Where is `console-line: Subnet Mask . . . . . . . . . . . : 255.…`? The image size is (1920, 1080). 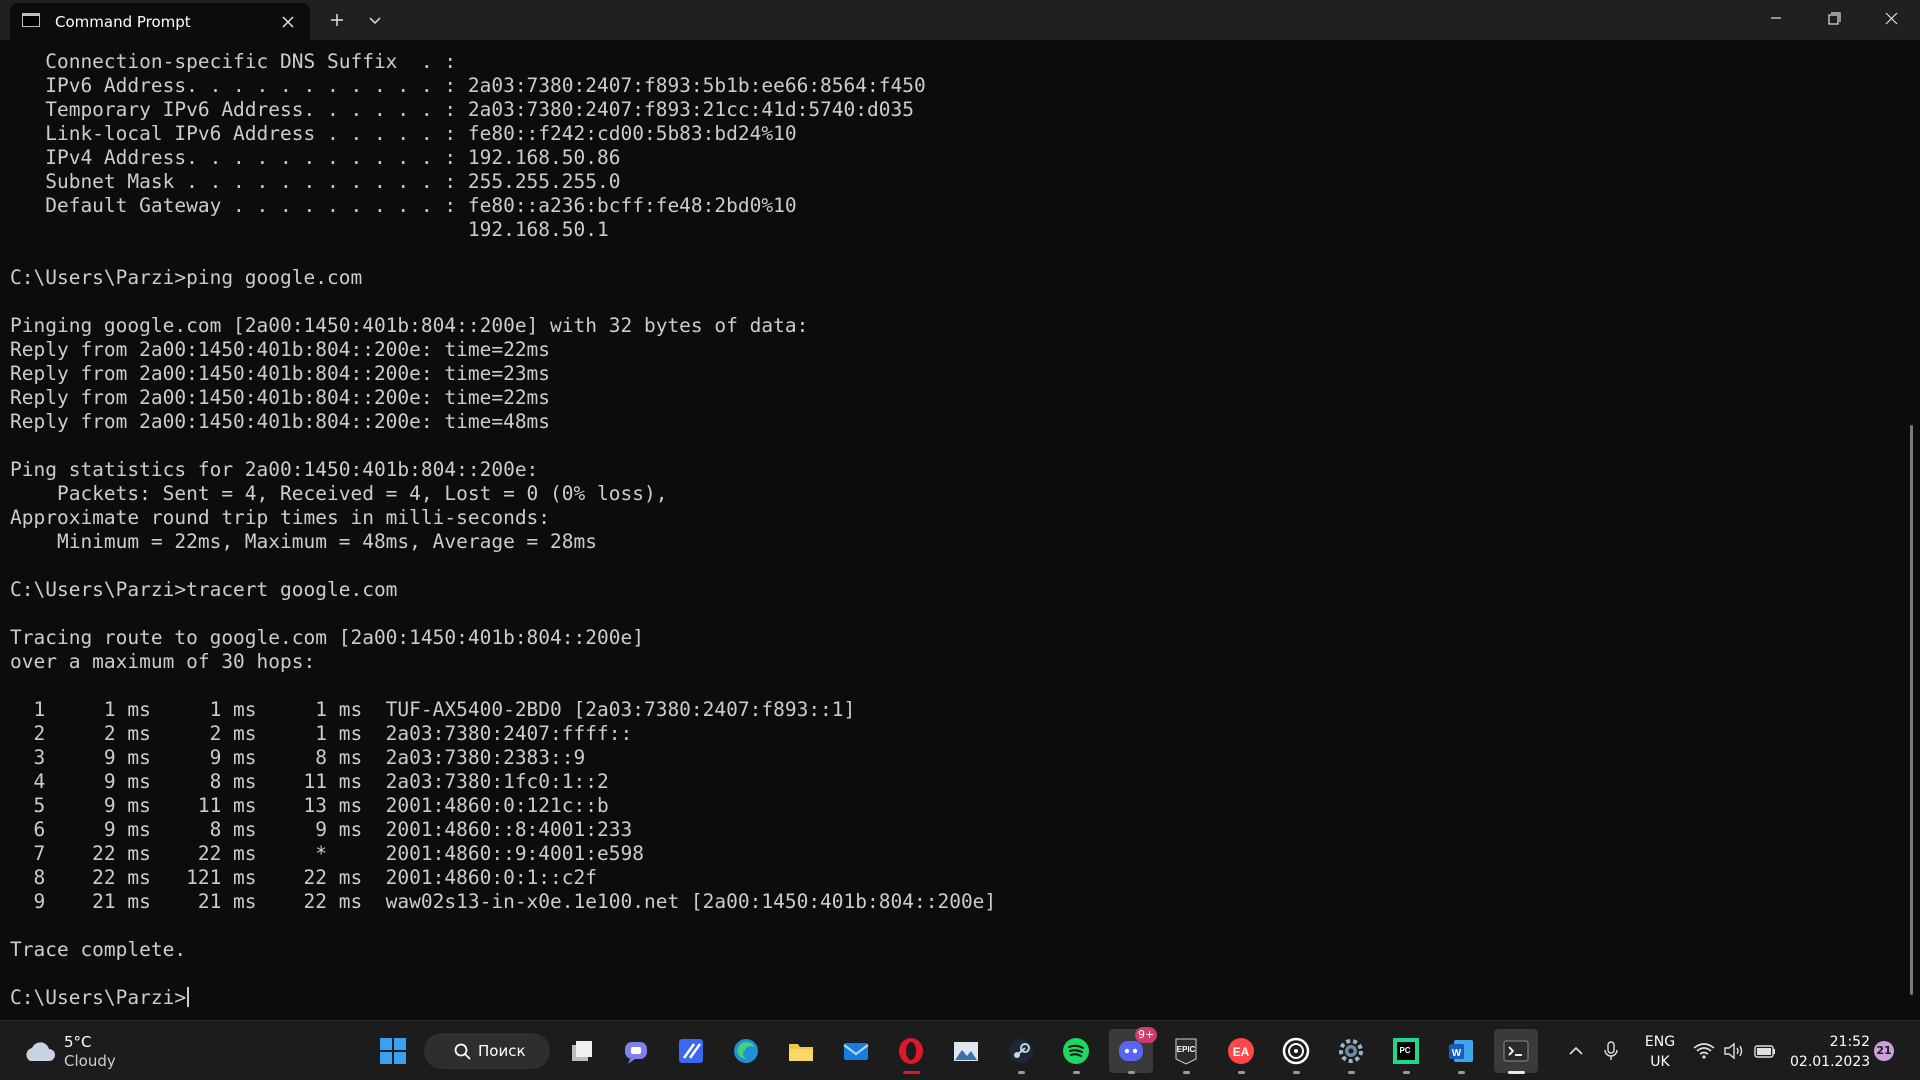 console-line: Subnet Mask . . . . . . . . . . . : 255.… is located at coordinates (315, 181).